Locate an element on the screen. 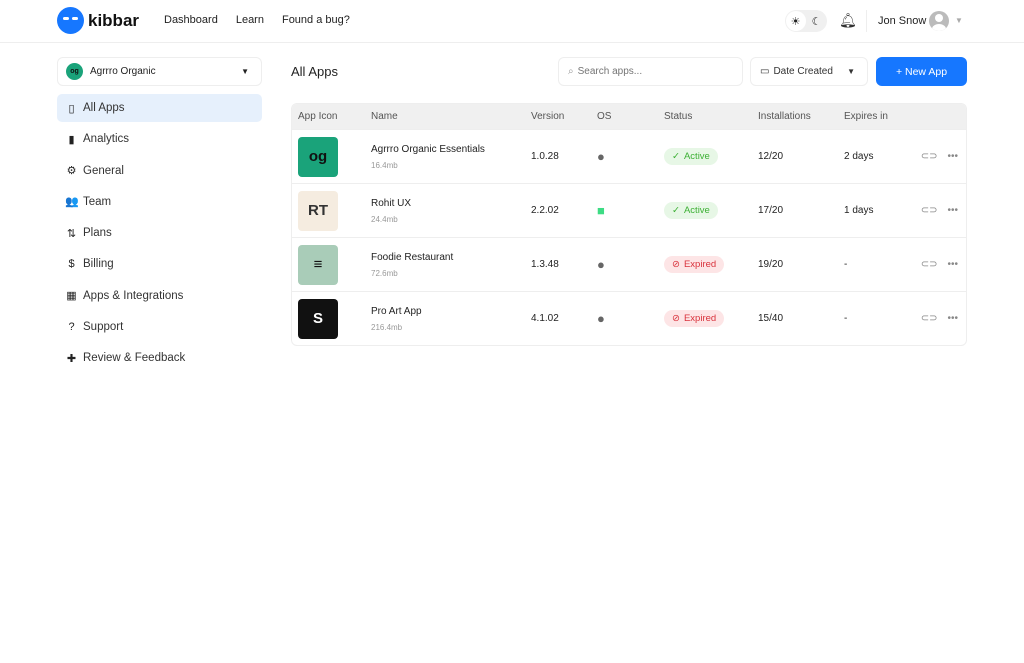 This screenshot has height=663, width=1024. user-name: Jon Snow is located at coordinates (902, 21).